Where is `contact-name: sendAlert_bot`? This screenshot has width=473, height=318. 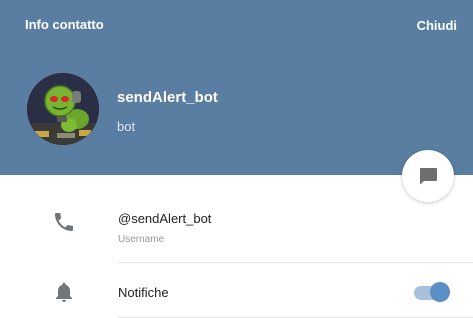 contact-name: sendAlert_bot is located at coordinates (167, 97).